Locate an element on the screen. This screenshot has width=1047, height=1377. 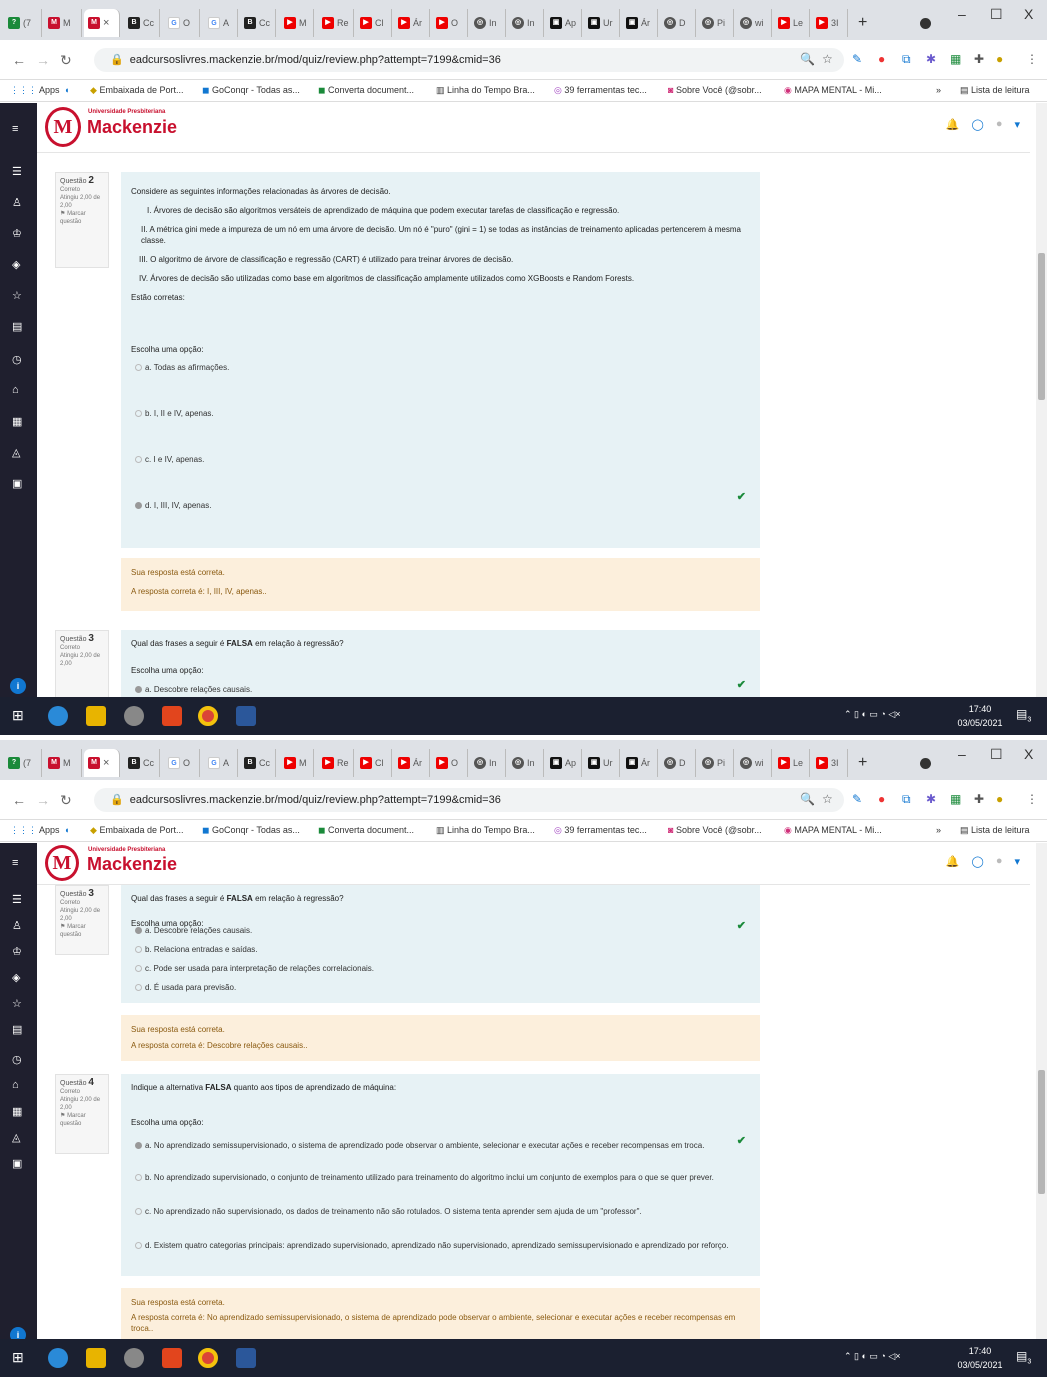
office-icon is located at coordinates (172, 716).